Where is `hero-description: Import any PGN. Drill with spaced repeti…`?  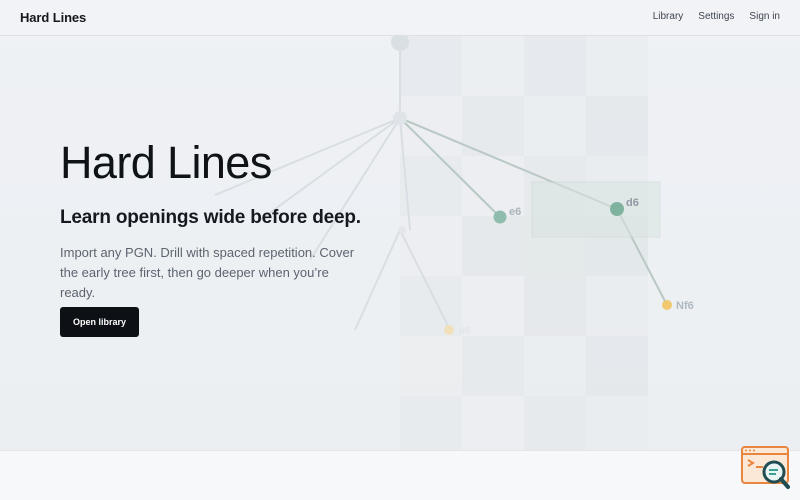 hero-description: Import any PGN. Drill with spaced repeti… is located at coordinates (207, 272).